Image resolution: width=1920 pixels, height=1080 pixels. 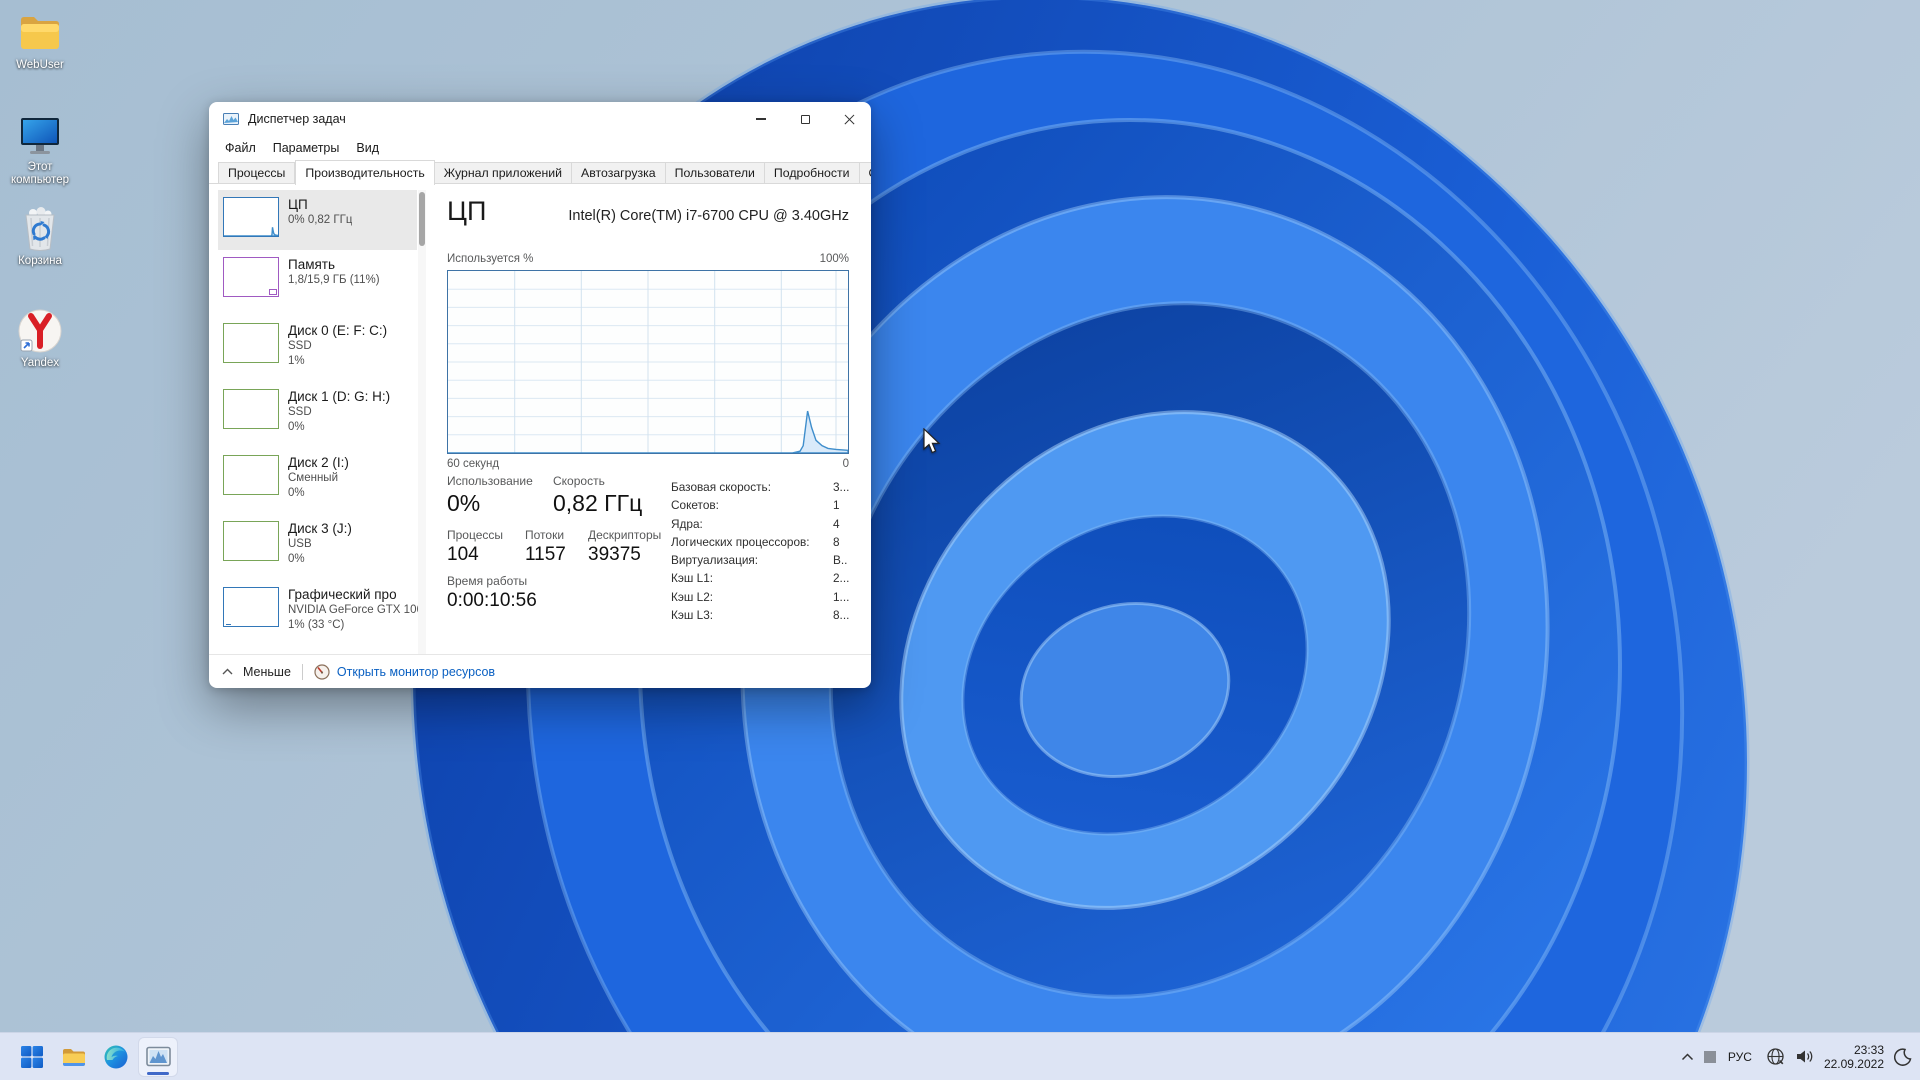 I want to click on desktop-icon-label: Корзина, so click(x=40, y=261).